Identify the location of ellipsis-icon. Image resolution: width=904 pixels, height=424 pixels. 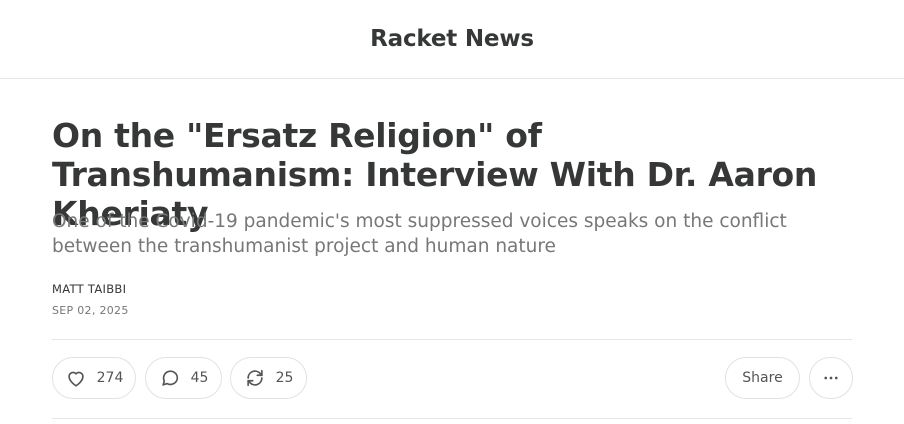
(831, 378).